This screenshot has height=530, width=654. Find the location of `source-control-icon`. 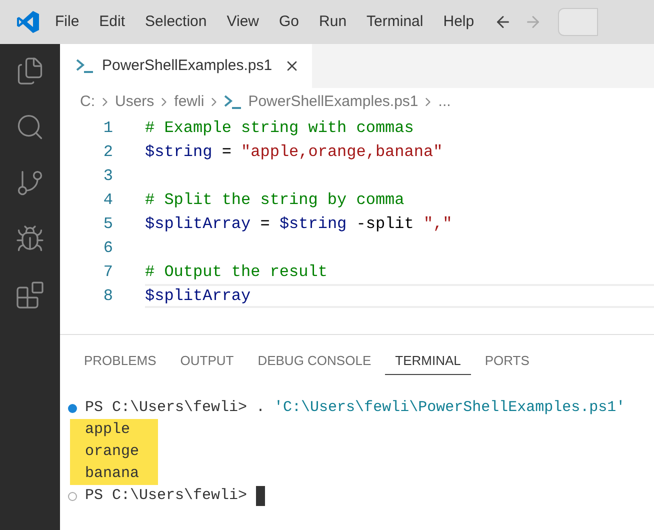

source-control-icon is located at coordinates (30, 183).